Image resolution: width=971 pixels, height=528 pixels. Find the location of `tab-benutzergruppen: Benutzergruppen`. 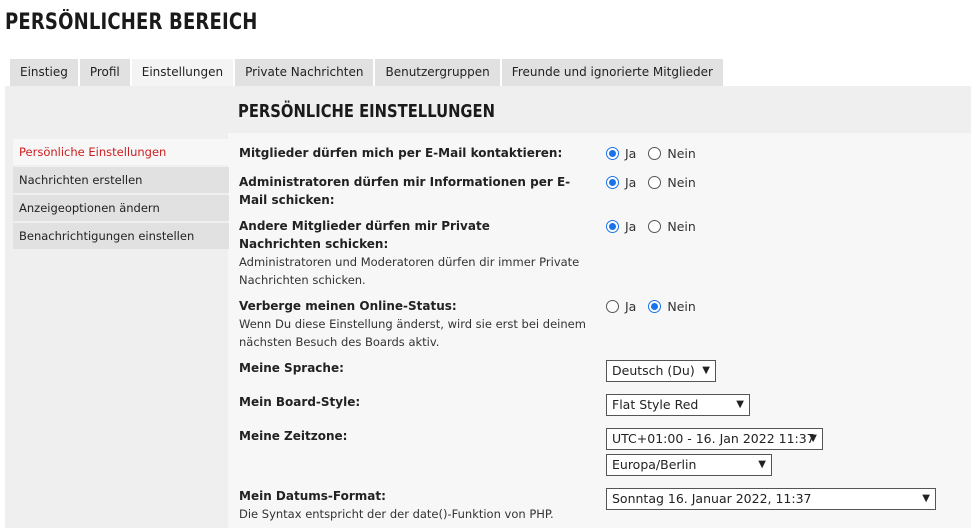

tab-benutzergruppen: Benutzergruppen is located at coordinates (437, 72).